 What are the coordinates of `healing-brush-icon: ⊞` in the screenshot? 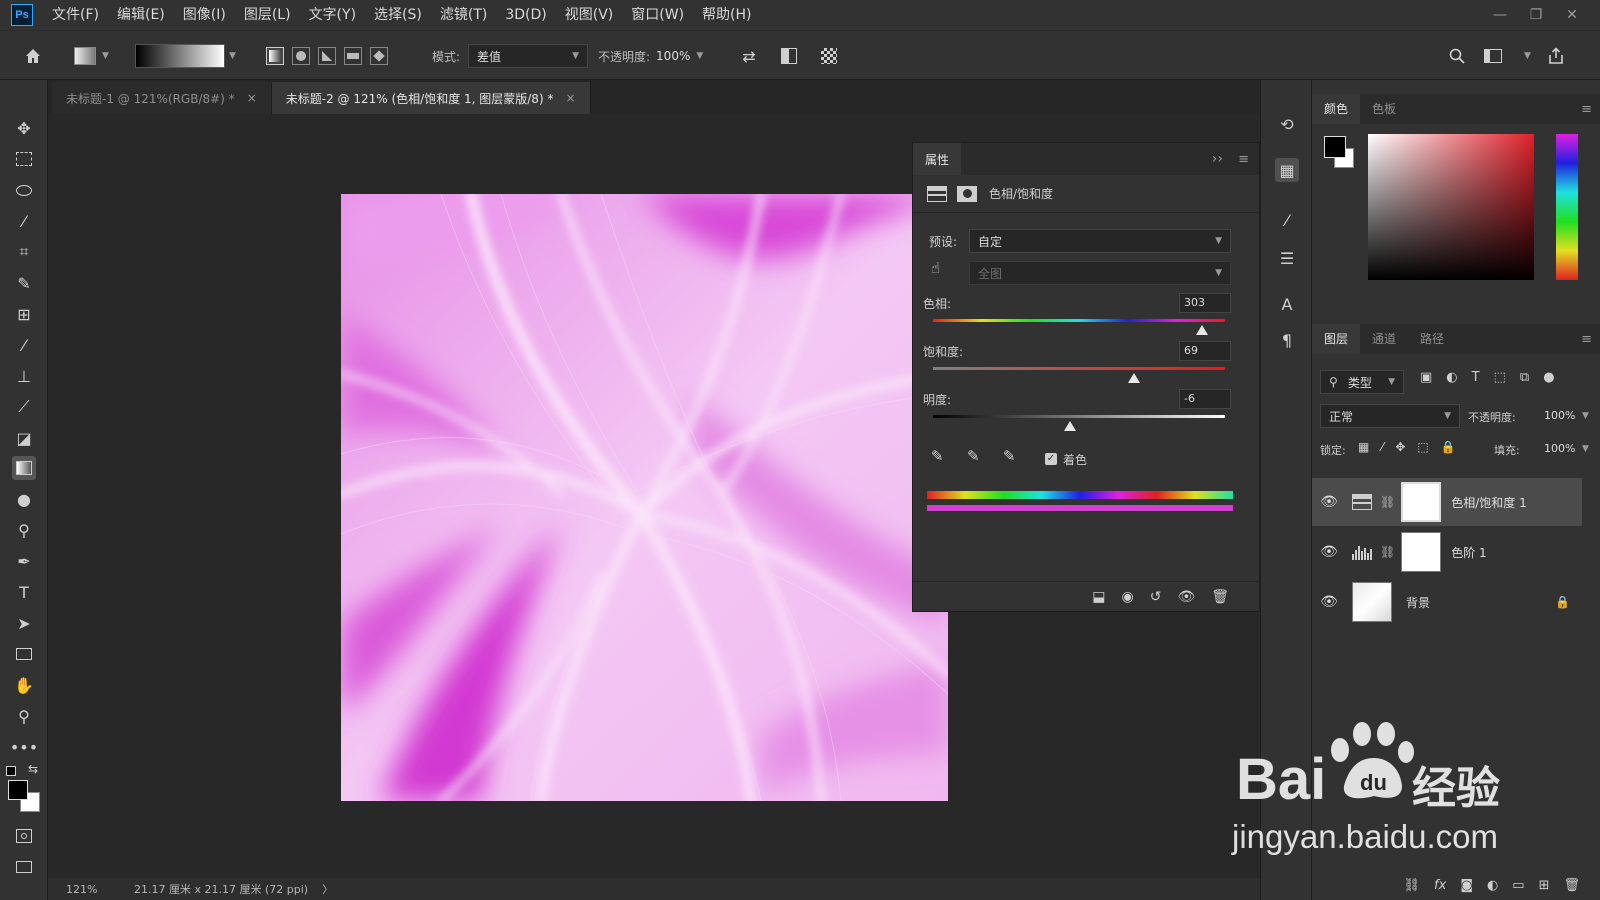 It's located at (24, 314).